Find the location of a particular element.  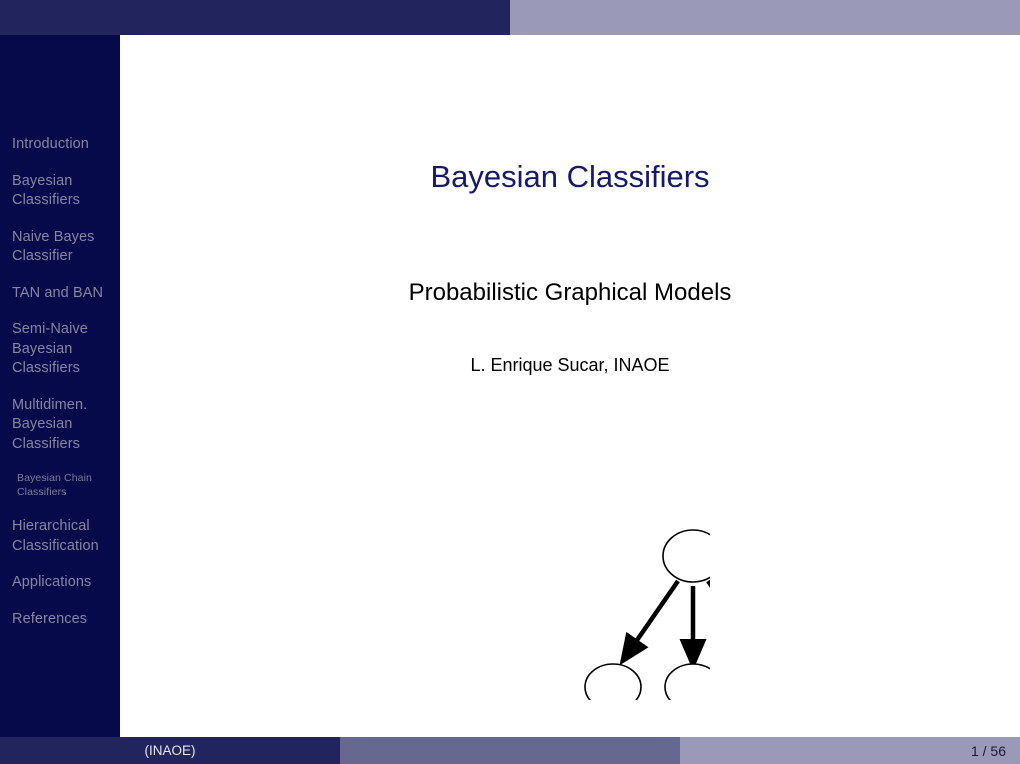

sidebar-item-label: Bayesian Chain Classifiers is located at coordinates (54, 485).